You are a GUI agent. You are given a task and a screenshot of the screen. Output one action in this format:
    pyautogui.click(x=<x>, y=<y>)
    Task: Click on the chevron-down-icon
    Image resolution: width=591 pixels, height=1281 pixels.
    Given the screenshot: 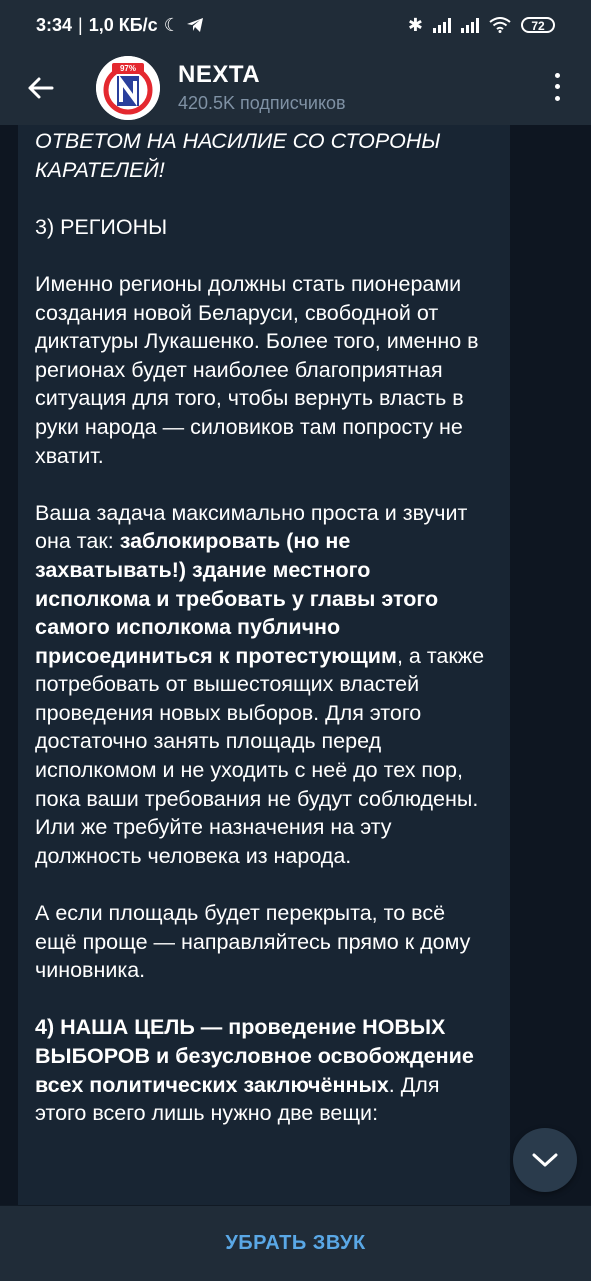 What is the action you would take?
    pyautogui.click(x=545, y=1160)
    